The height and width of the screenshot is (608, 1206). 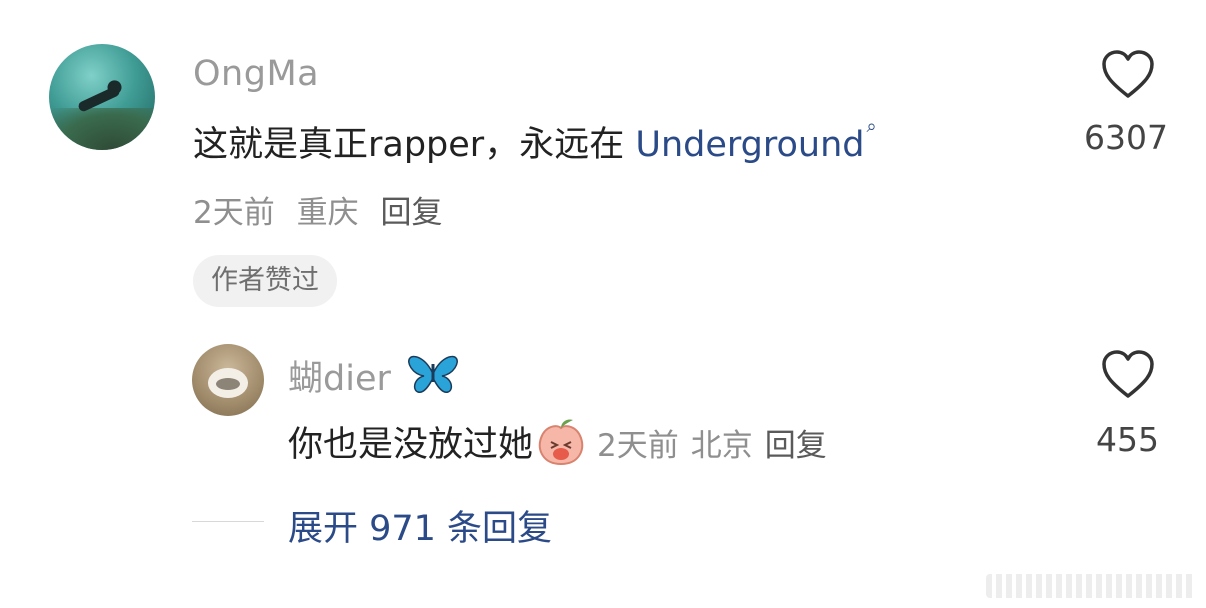 I want to click on comment-username: OngMa, so click(x=256, y=74).